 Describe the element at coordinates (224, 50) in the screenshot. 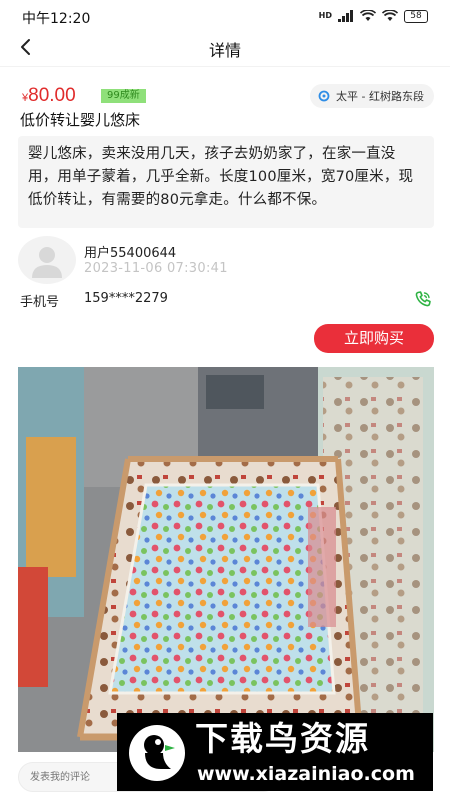

I see `page-title: 详情` at that location.